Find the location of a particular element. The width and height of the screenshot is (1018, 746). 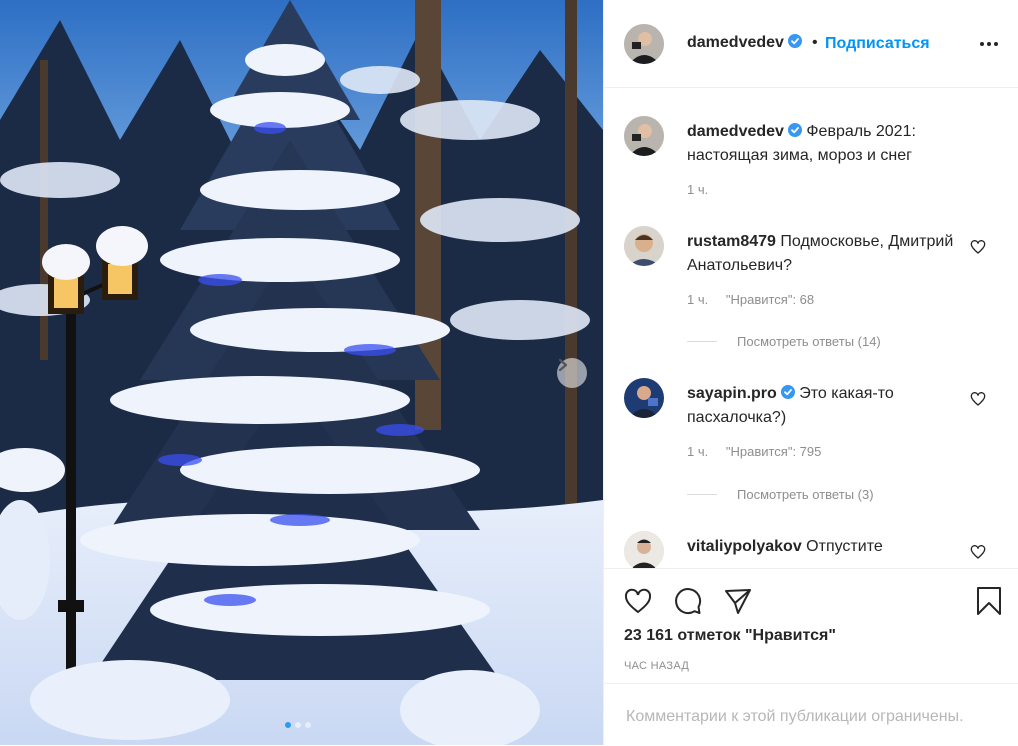

comment-meta: 1 ч. "Нравится": 68 is located at coordinates (757, 299).